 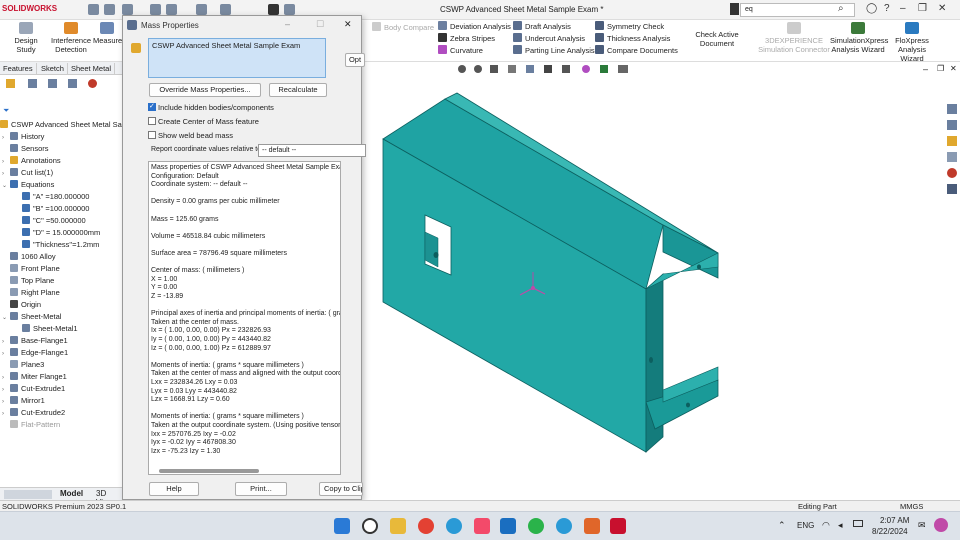 I want to click on wifi-icon: ◠, so click(x=826, y=525).